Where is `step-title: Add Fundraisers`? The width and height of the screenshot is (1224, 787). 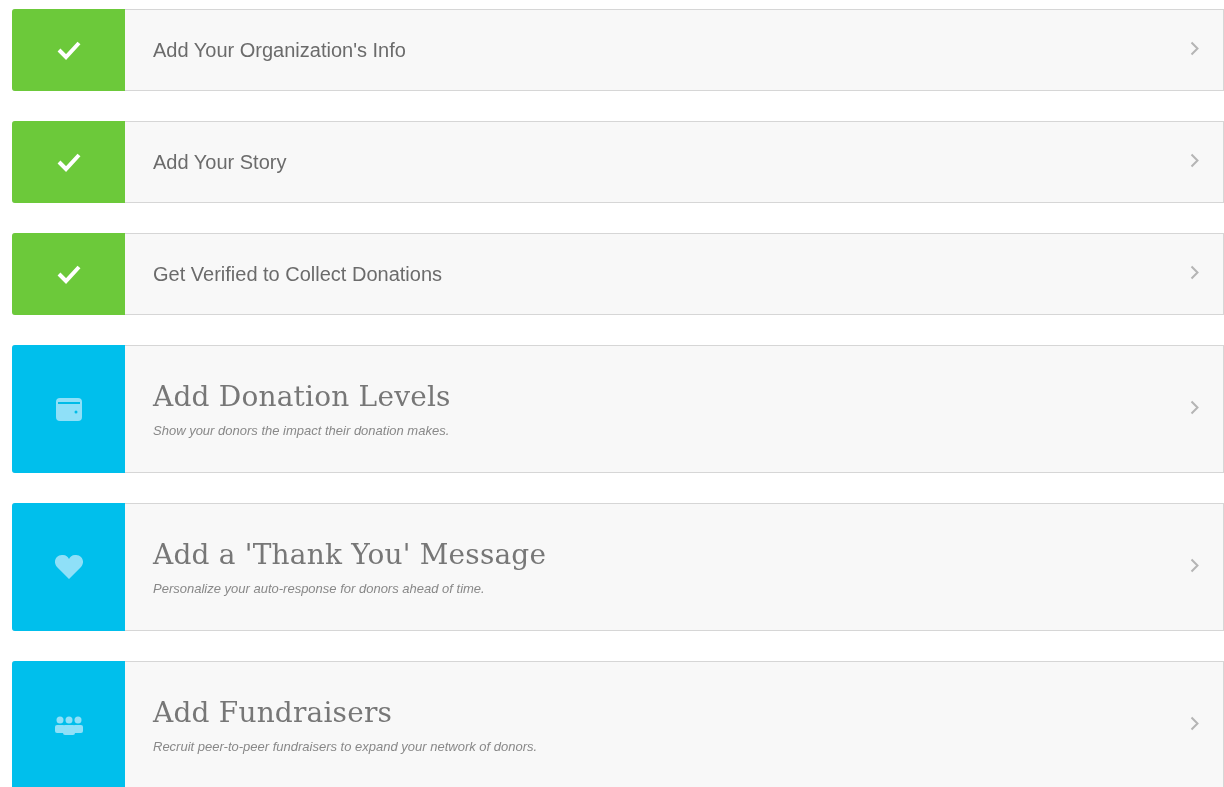 step-title: Add Fundraisers is located at coordinates (273, 712).